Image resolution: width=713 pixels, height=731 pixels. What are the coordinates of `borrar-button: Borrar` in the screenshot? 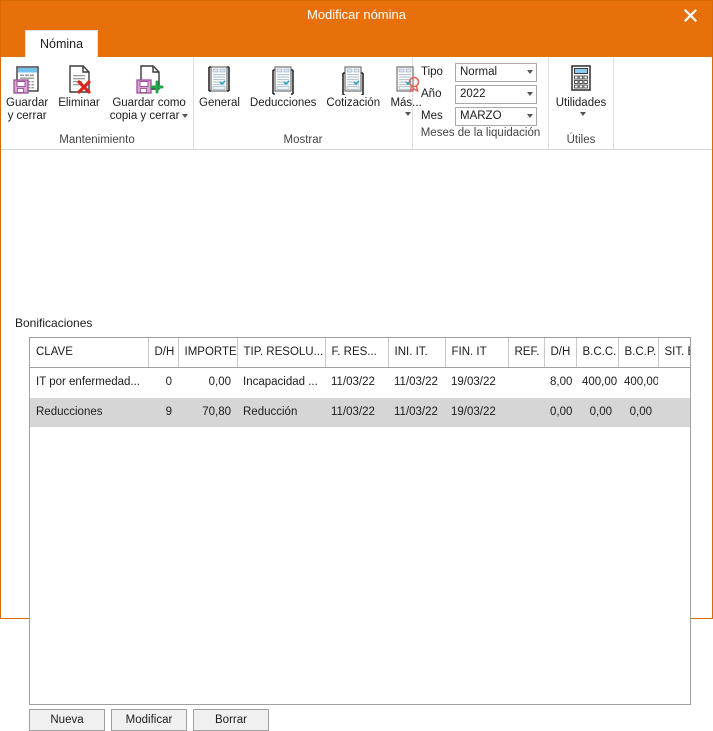 It's located at (231, 720).